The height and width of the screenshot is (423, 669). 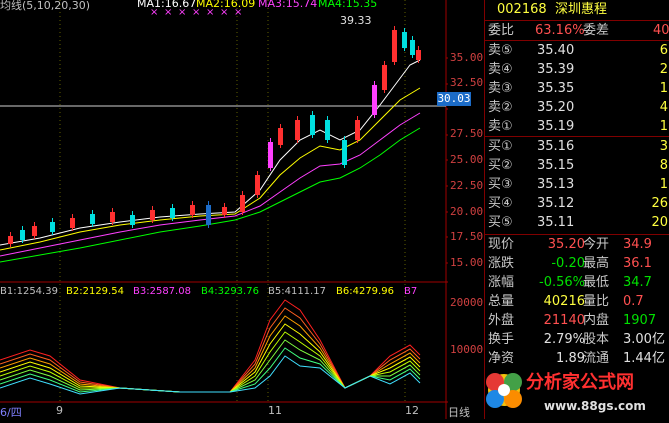 What do you see at coordinates (576, 388) in the screenshot?
I see `watermark-logo: 分析家公式网 www.88gs.com` at bounding box center [576, 388].